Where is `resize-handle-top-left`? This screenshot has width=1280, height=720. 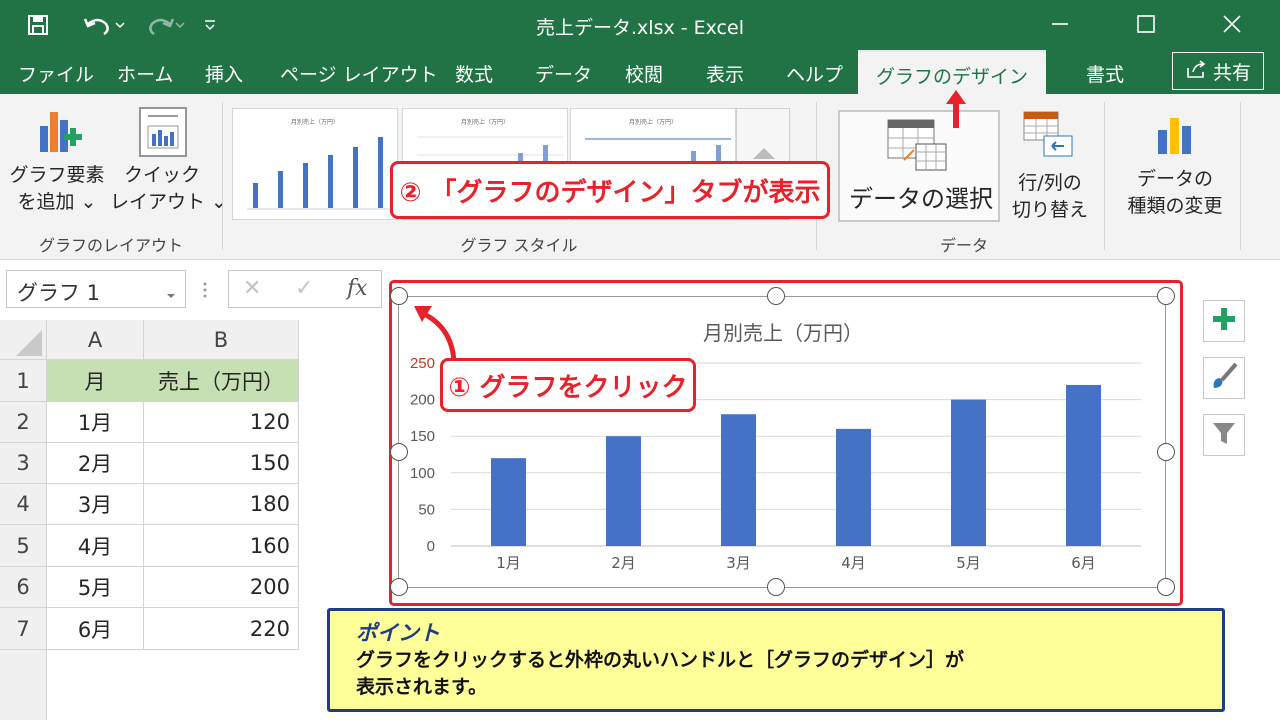 resize-handle-top-left is located at coordinates (399, 296).